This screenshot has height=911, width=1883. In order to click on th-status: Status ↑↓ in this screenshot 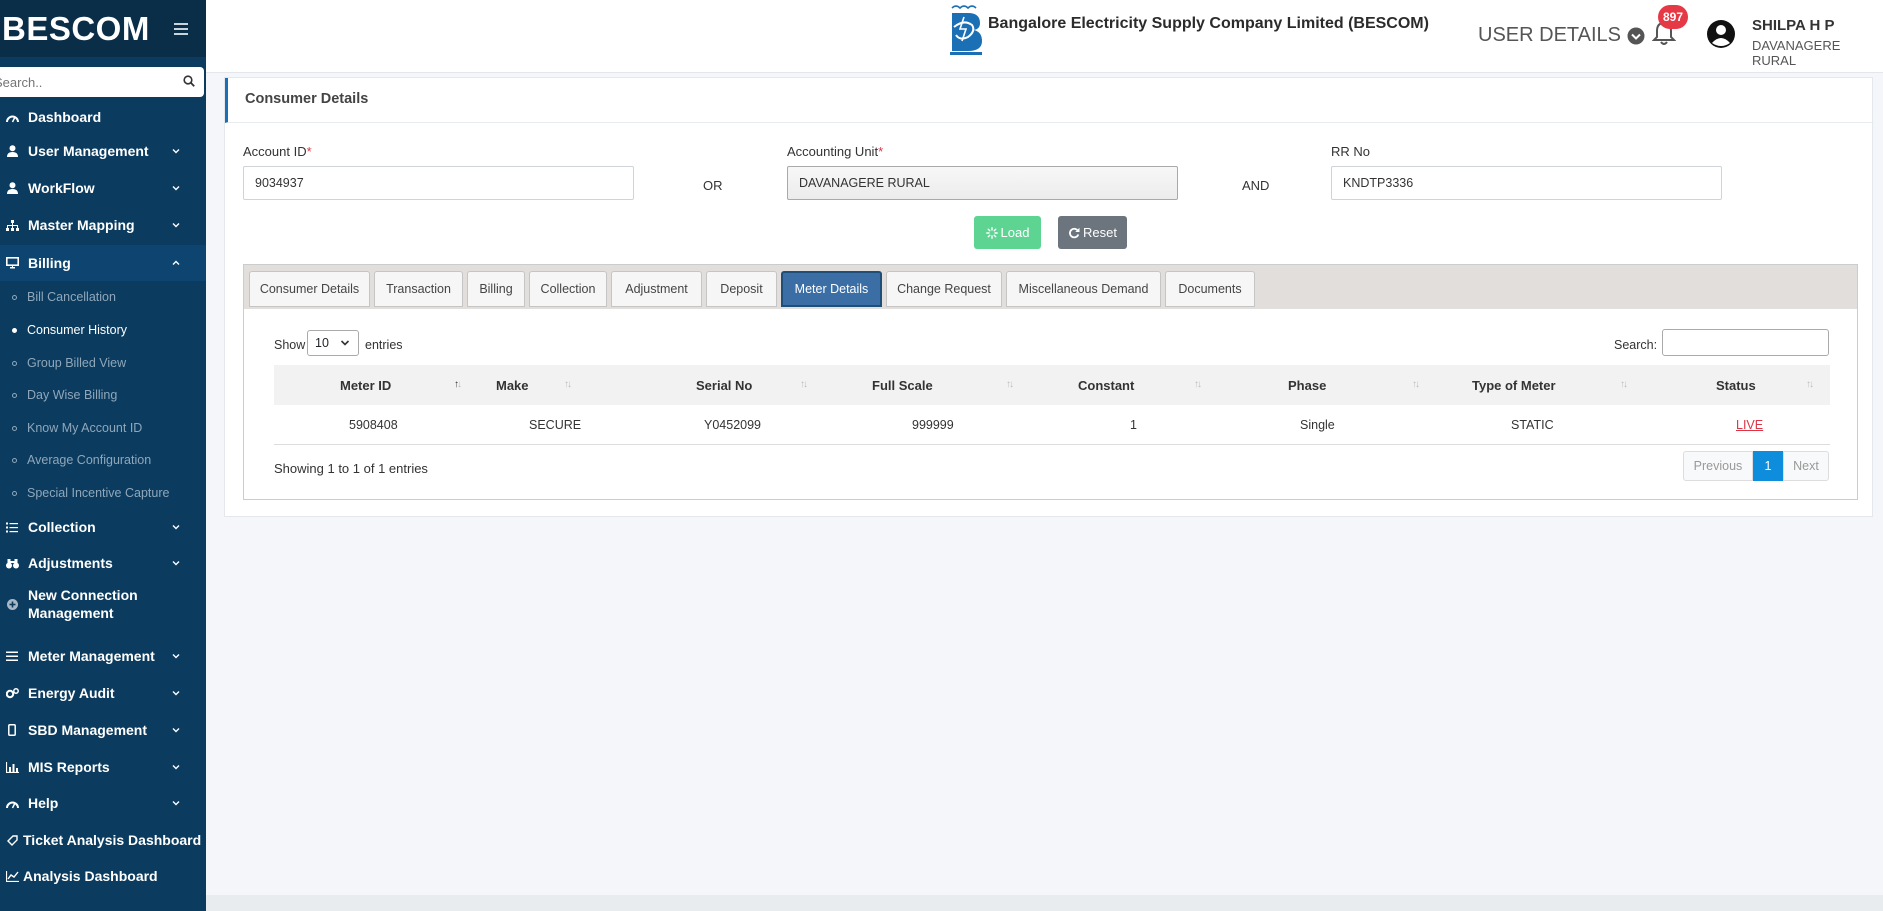, I will do `click(1773, 385)`.